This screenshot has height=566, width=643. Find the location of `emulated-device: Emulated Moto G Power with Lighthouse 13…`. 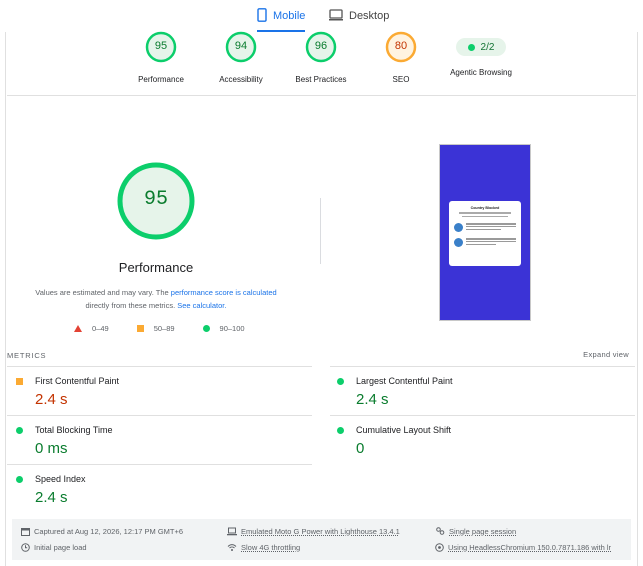

emulated-device: Emulated Moto G Power with Lighthouse 13… is located at coordinates (313, 531).